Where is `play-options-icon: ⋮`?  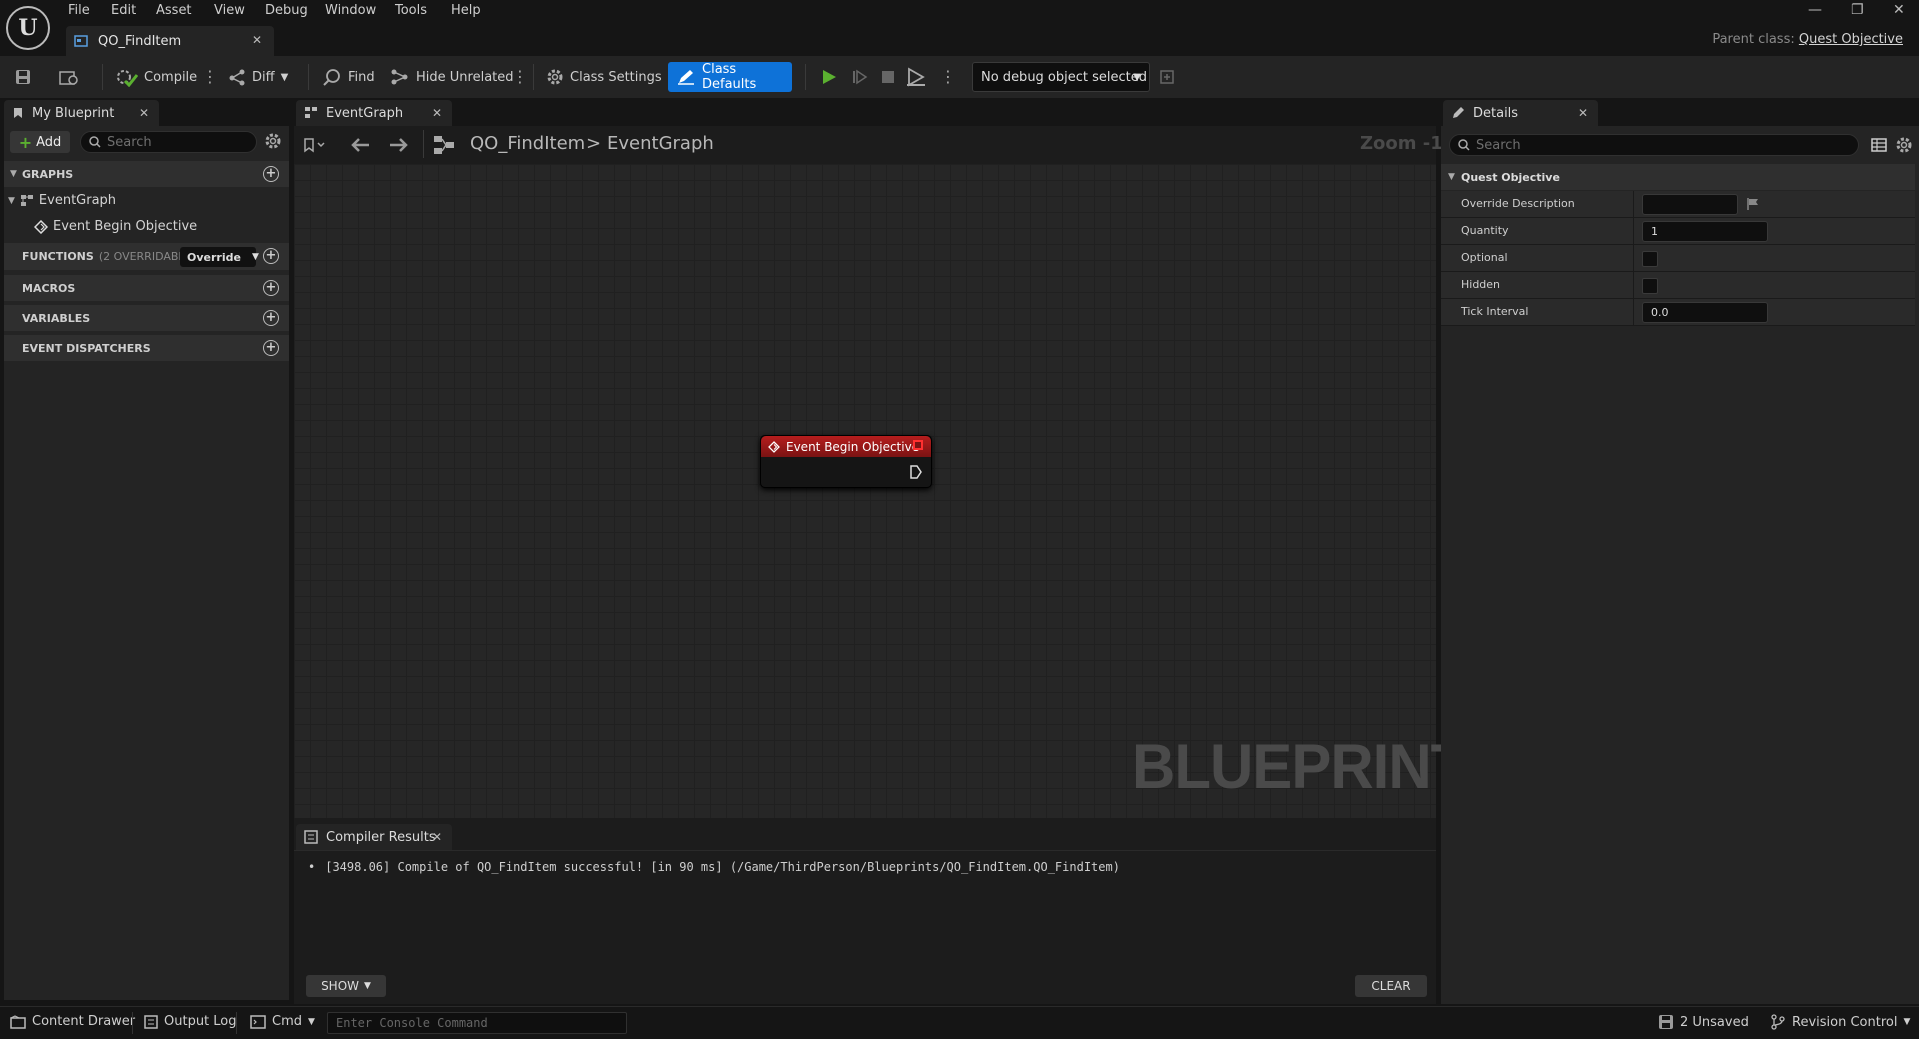 play-options-icon: ⋮ is located at coordinates (948, 77).